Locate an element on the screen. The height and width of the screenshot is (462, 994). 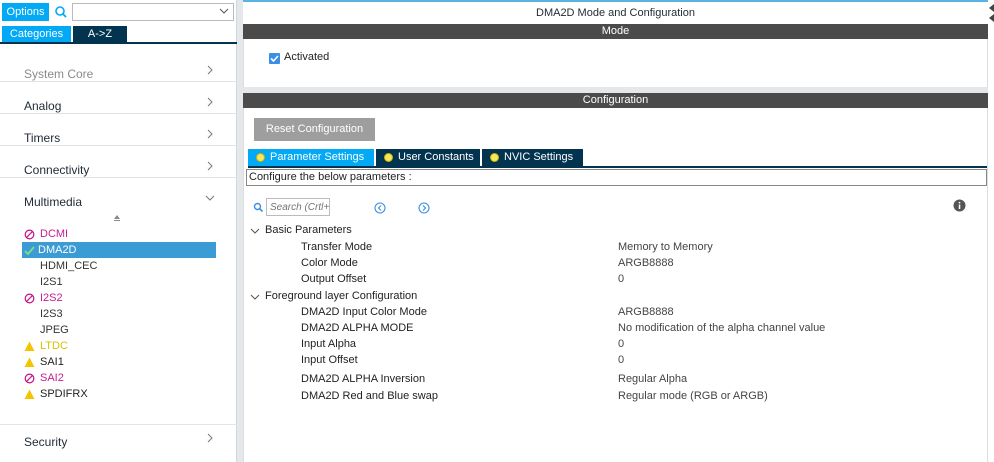
item-label: HDMI_CEC is located at coordinates (69, 266).